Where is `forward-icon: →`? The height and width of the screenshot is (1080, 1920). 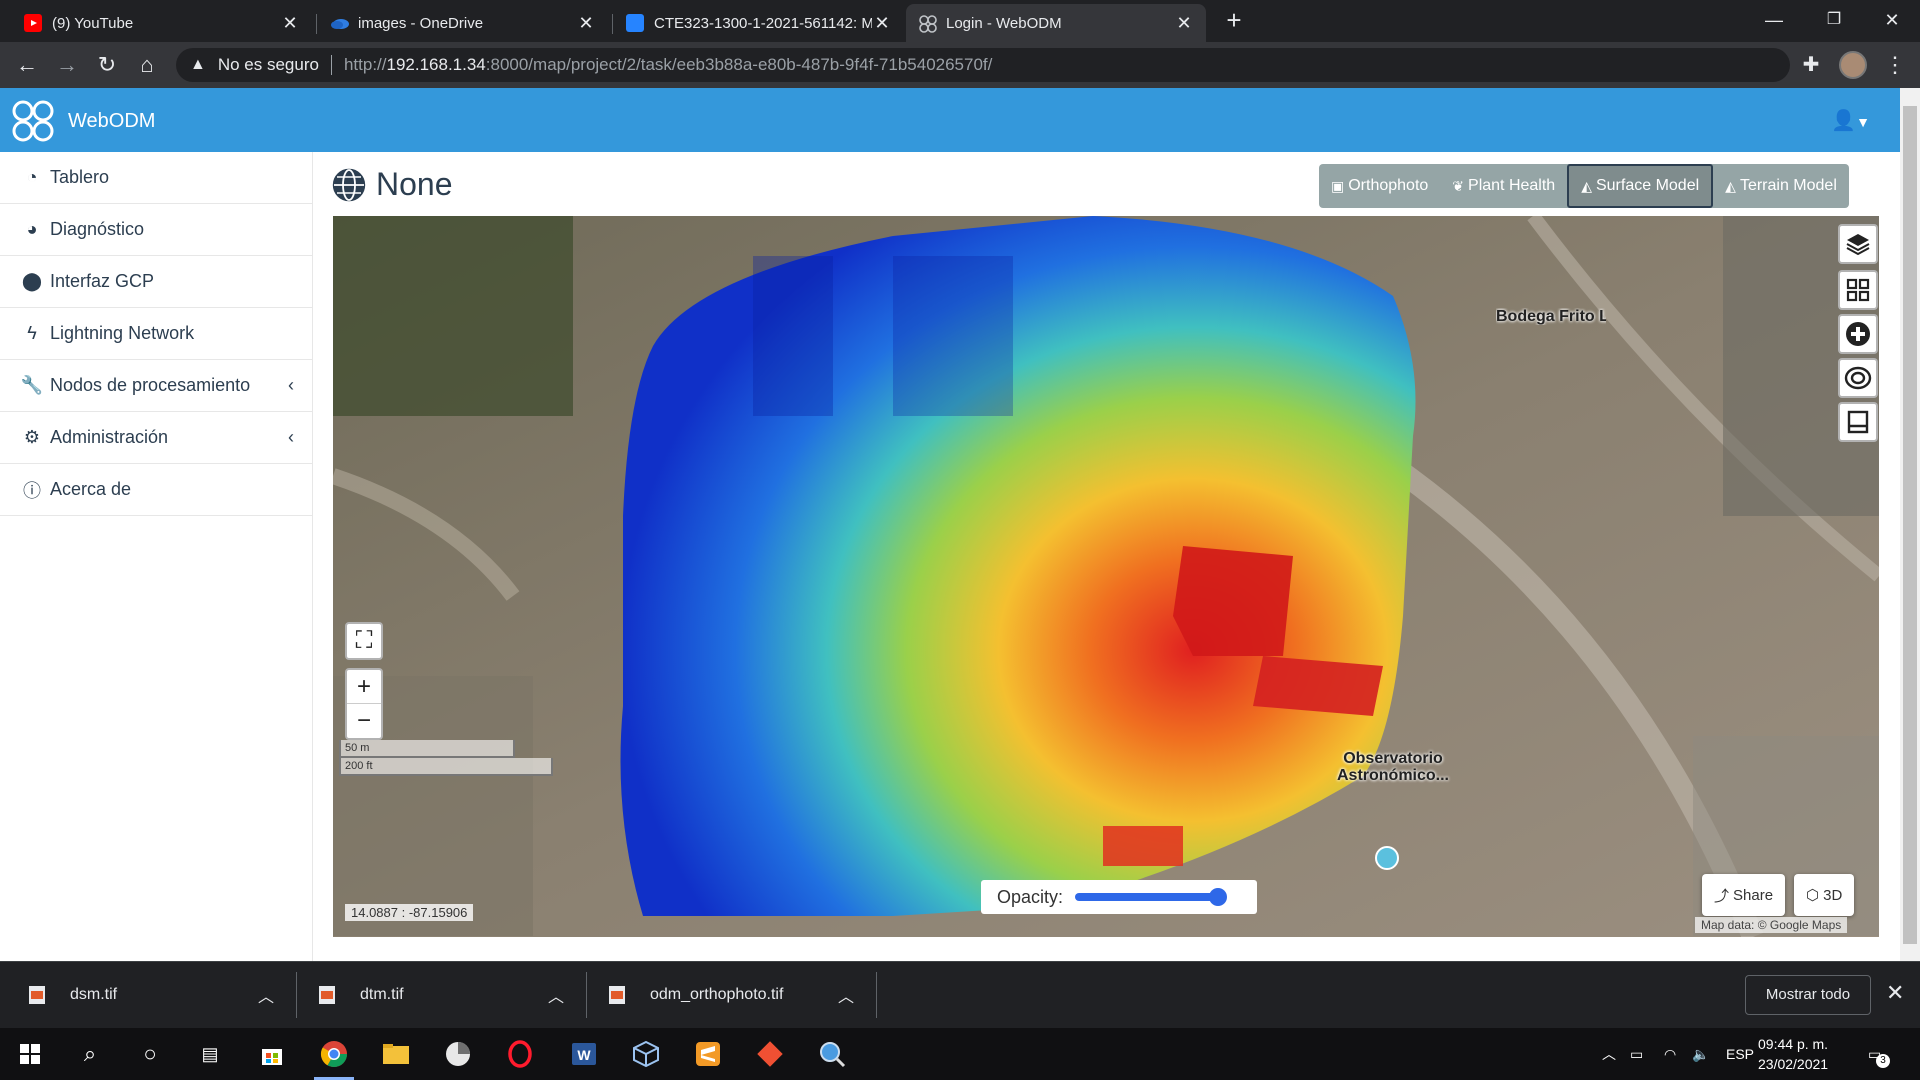
forward-icon: → is located at coordinates (67, 65).